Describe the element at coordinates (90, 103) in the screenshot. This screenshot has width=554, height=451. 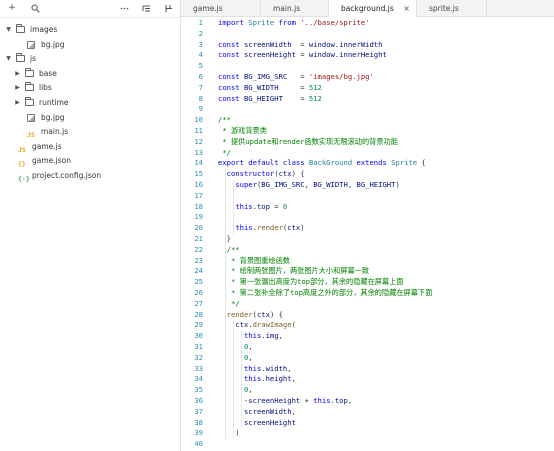
I see `tree-item-runtime: ▶ runtime` at that location.